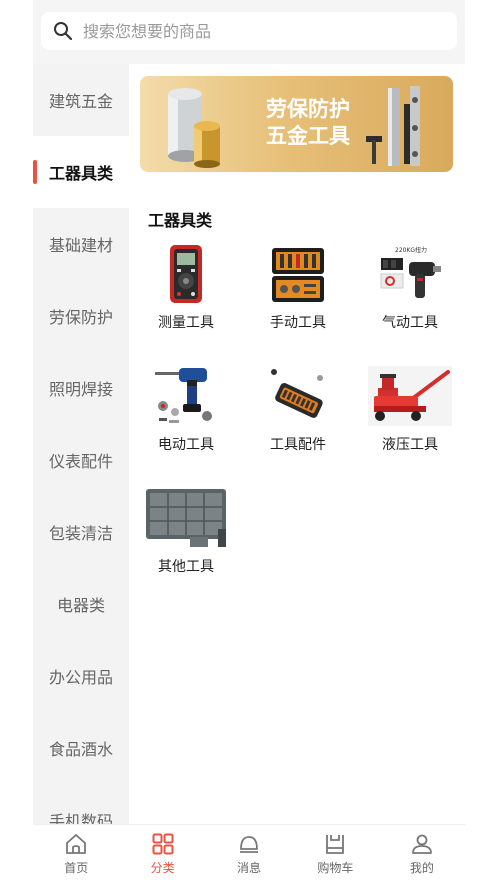 The height and width of the screenshot is (883, 497). What do you see at coordinates (186, 567) in the screenshot?
I see `category-label: 其他工具` at bounding box center [186, 567].